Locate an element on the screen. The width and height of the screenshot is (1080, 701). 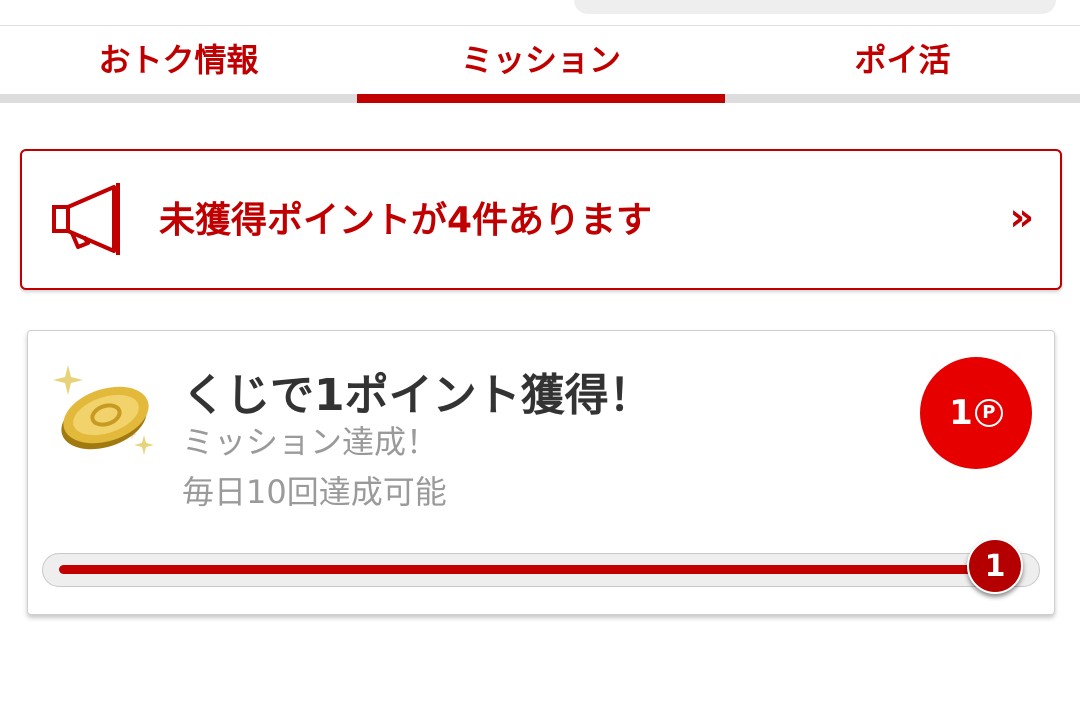
tab-deals: おトク情報 is located at coordinates (178, 64).